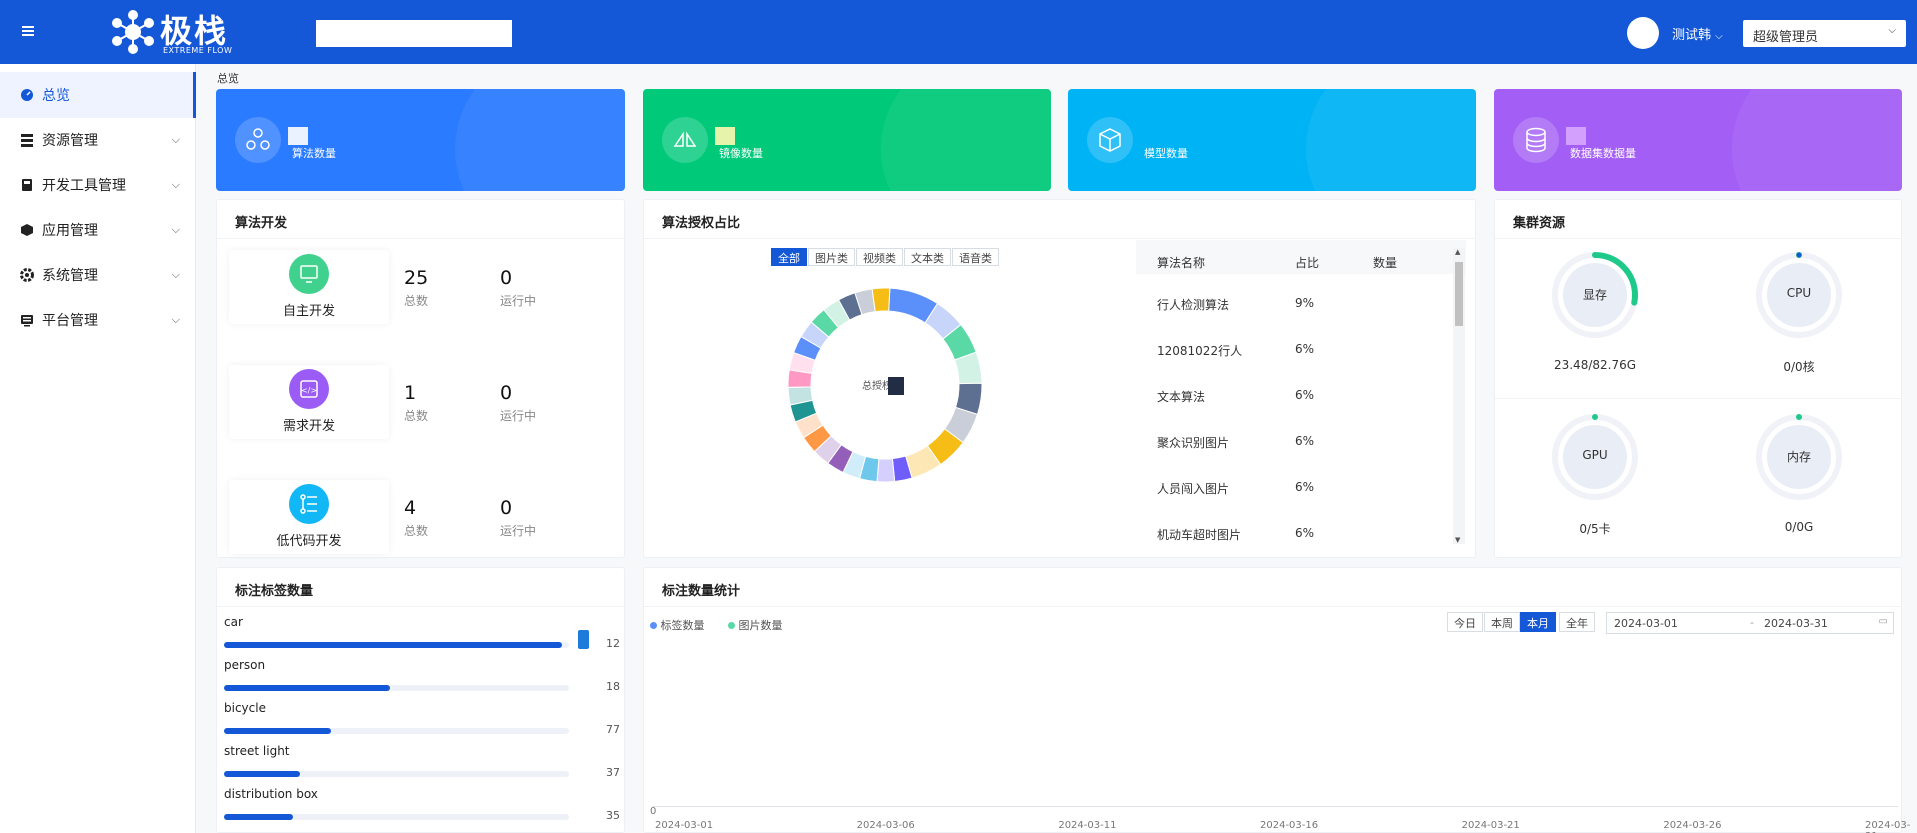 This screenshot has height=833, width=1917. I want to click on cube-icon, so click(1110, 140).